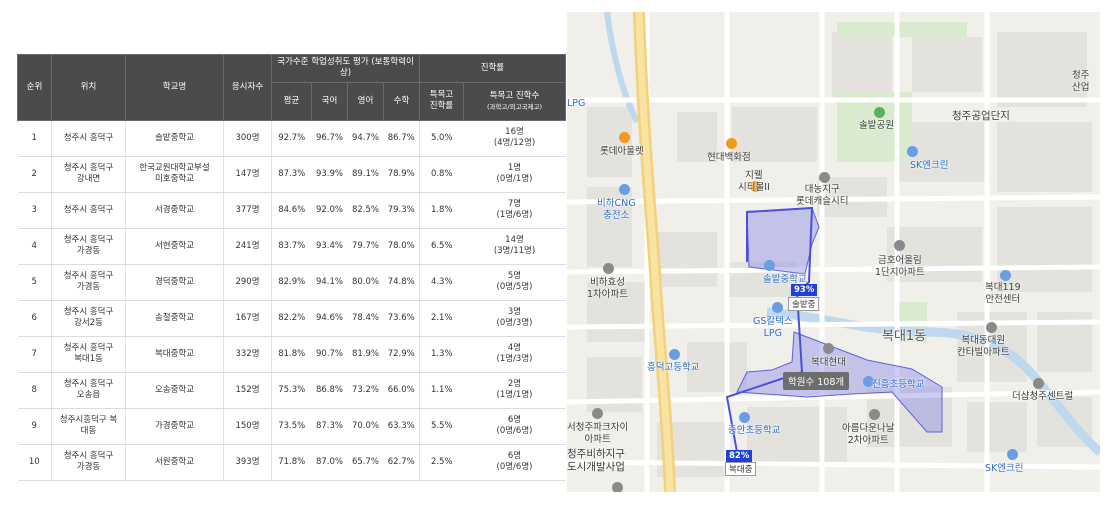  I want to click on cell-examinees-line: 377명, so click(247, 209).